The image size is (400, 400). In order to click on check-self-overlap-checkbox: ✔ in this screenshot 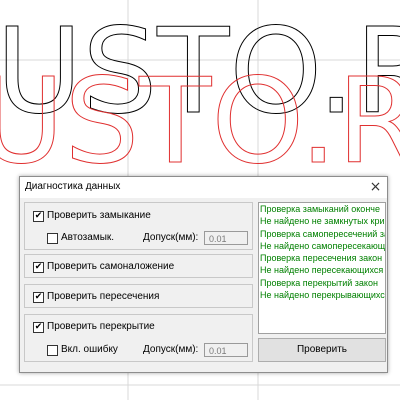, I will do `click(38, 267)`.